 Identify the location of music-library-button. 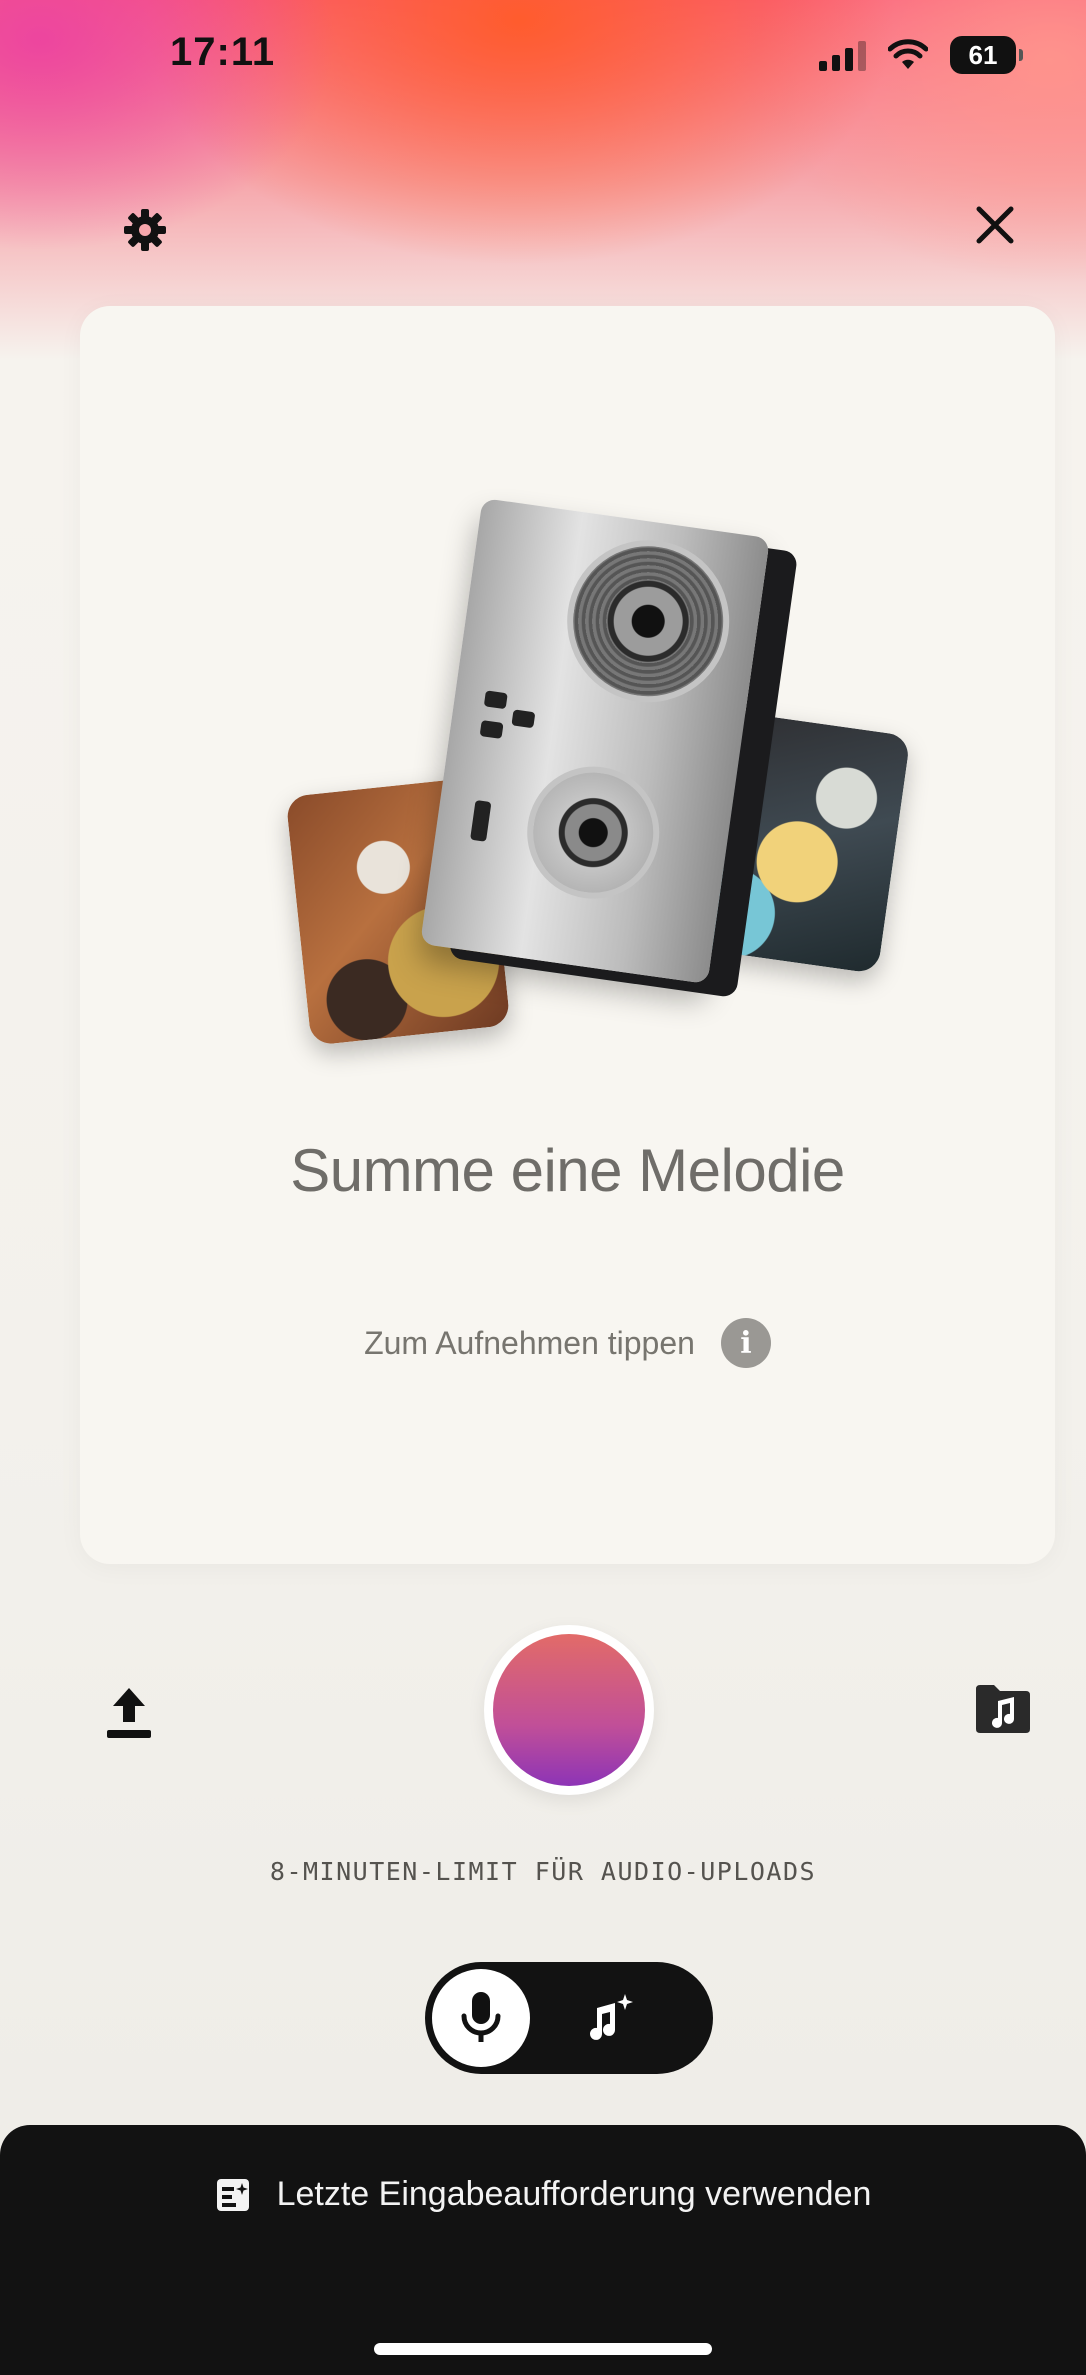
(1003, 1709).